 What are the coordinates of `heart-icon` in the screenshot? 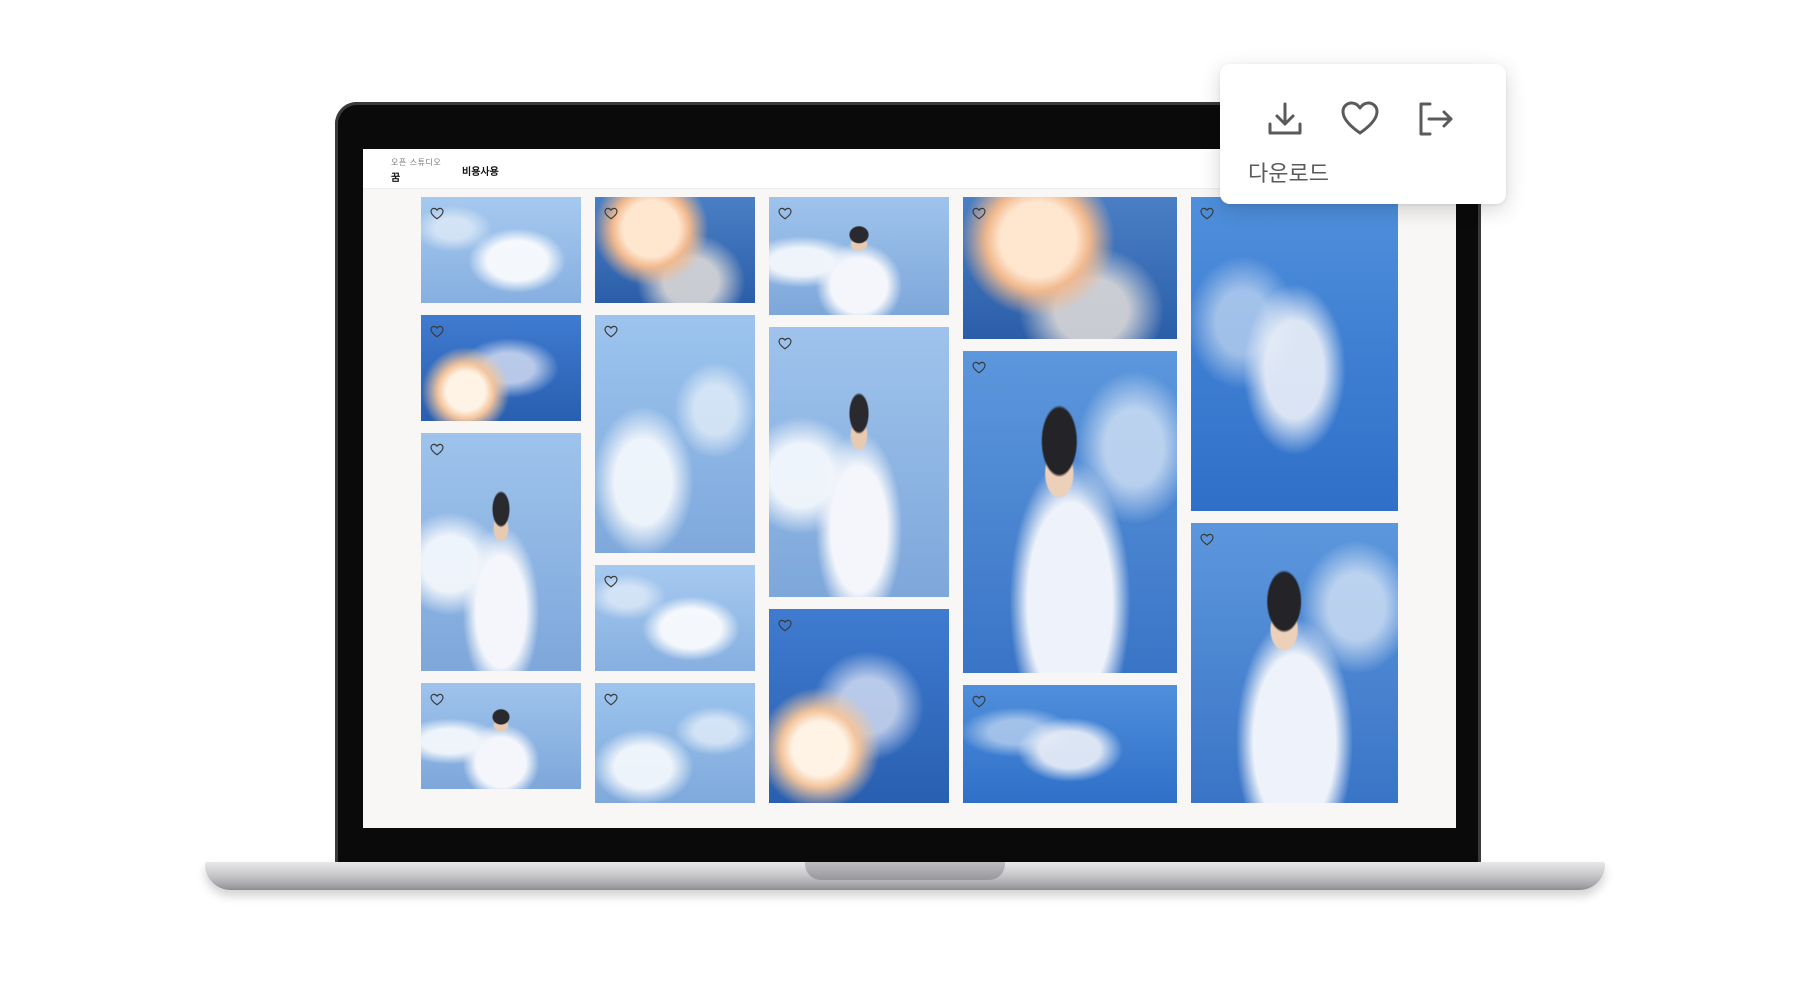 It's located at (1360, 118).